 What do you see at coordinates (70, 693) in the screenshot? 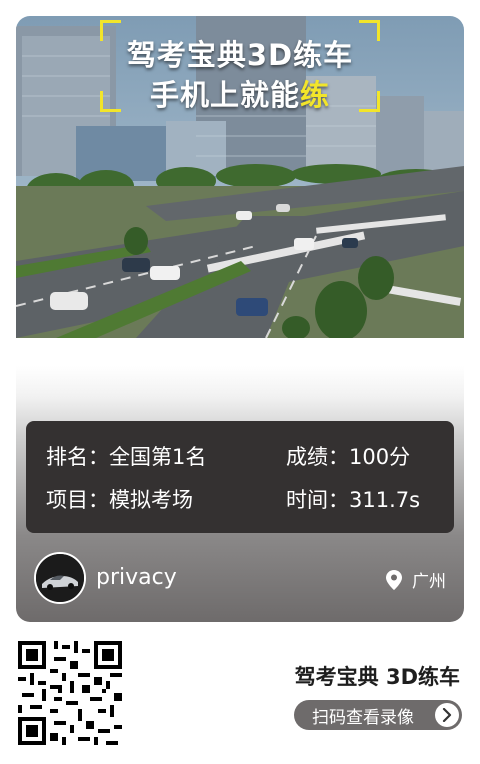
I see `qr-code-icon` at bounding box center [70, 693].